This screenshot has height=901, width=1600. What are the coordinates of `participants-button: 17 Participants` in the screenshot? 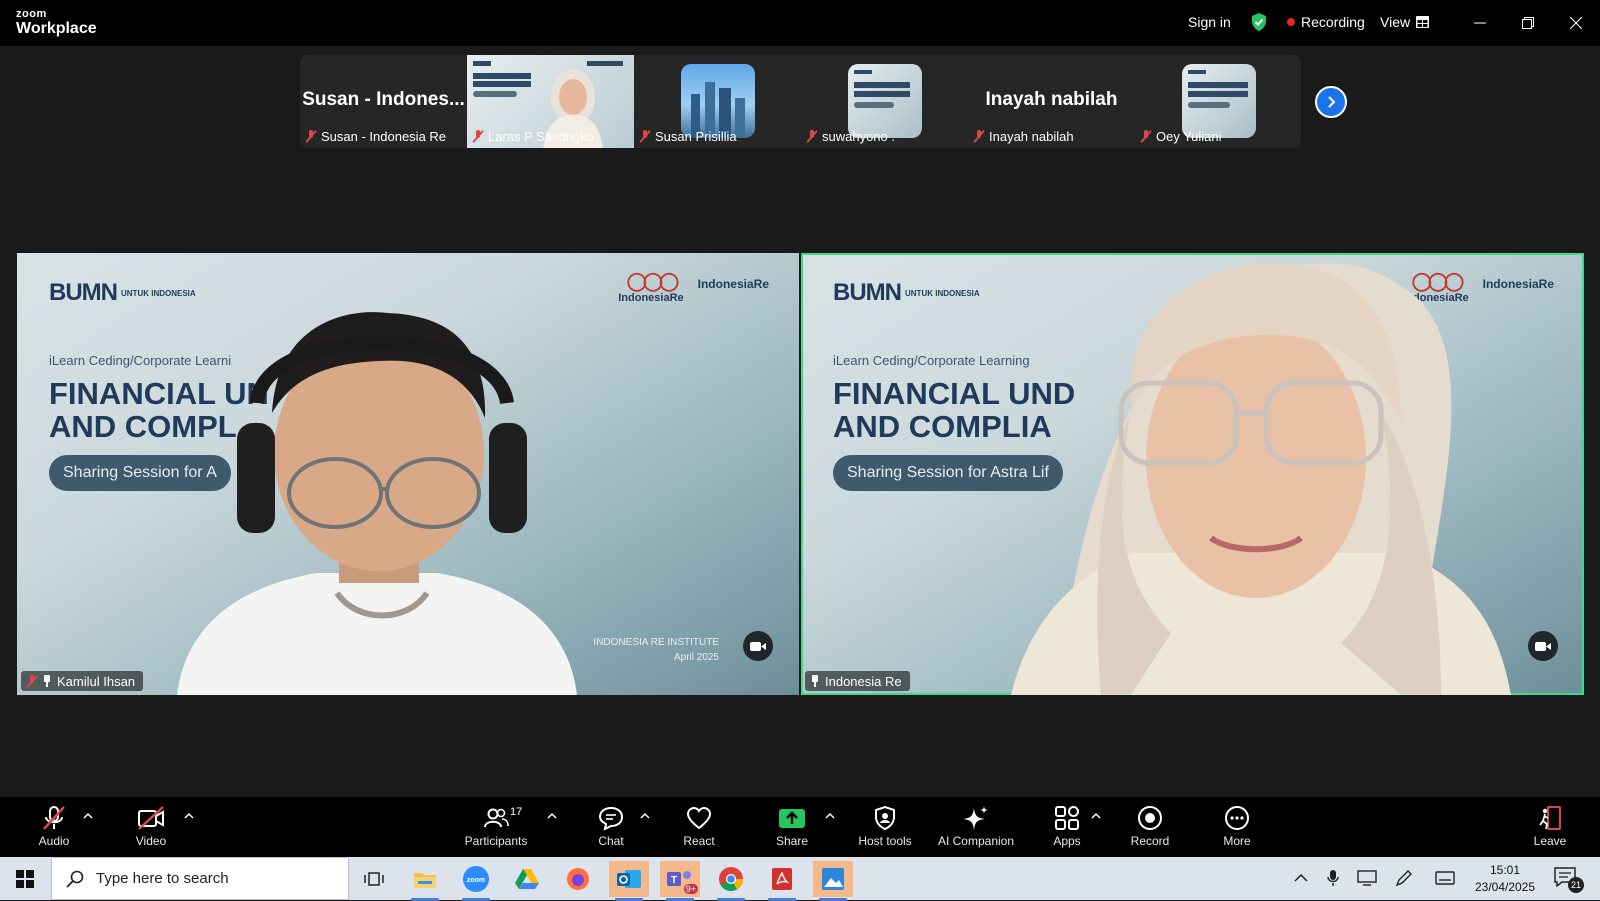 It's located at (496, 826).